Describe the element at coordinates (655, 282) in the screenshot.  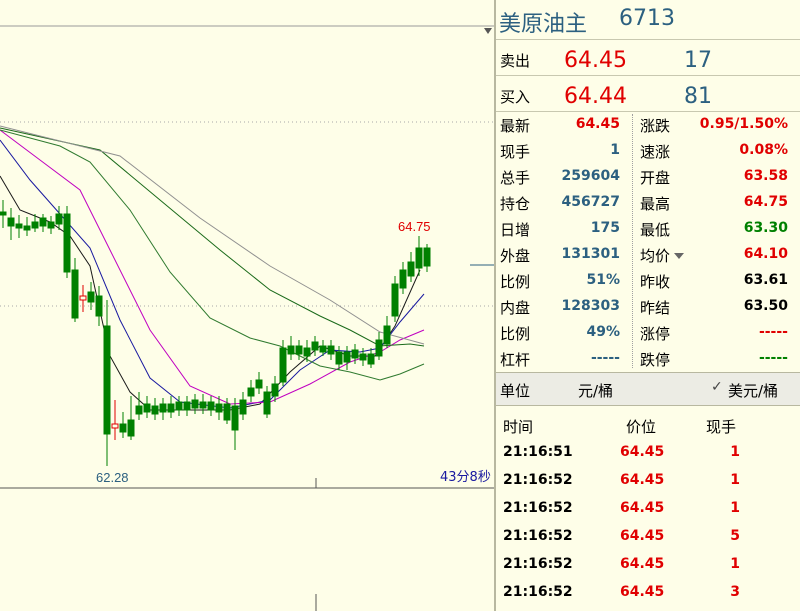
I see `quote-row-right-label: 昨收` at that location.